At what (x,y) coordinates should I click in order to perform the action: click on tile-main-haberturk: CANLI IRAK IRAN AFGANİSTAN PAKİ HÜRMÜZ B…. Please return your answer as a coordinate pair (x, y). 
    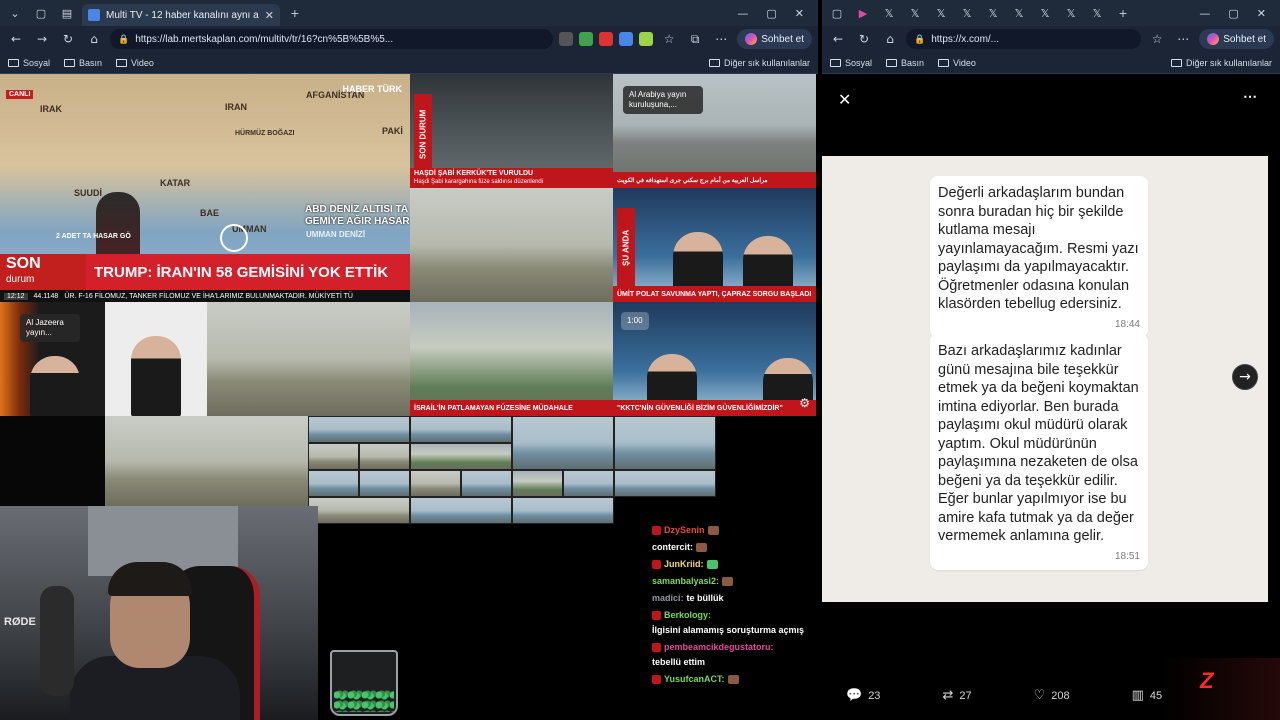
    Looking at the image, I should click on (205, 188).